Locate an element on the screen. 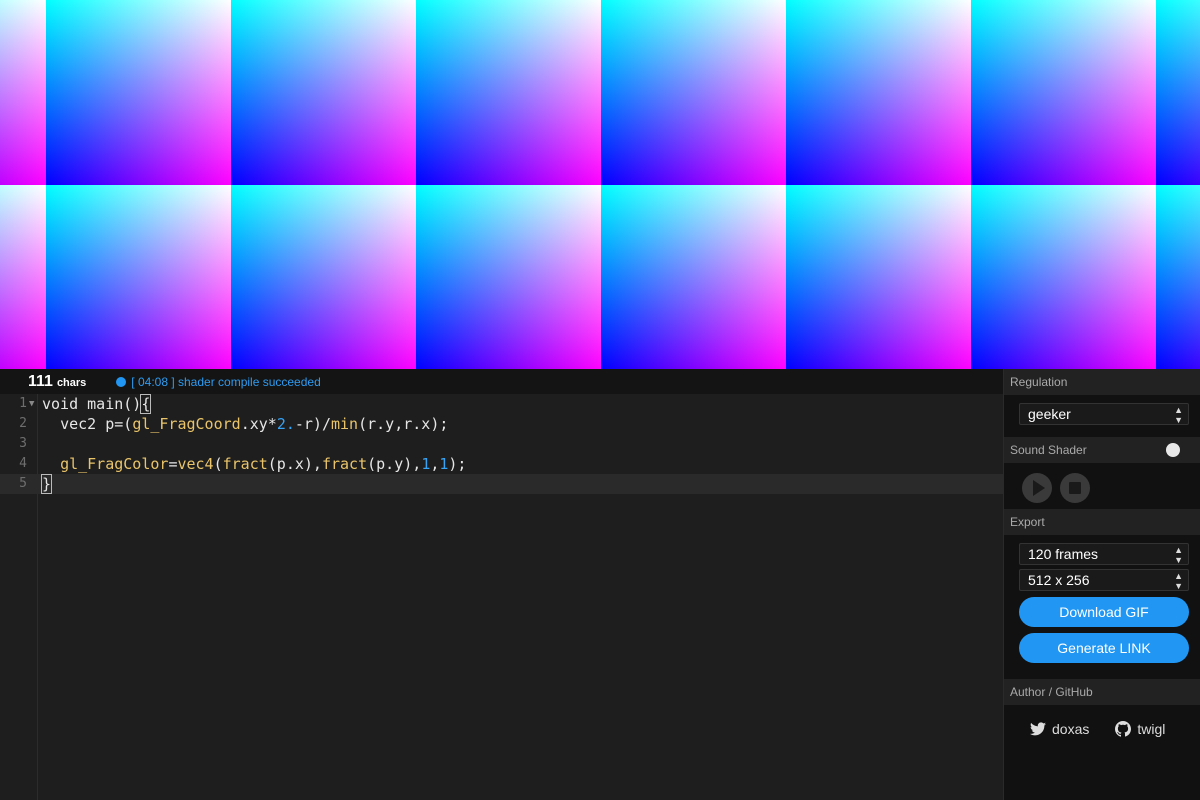 The width and height of the screenshot is (1200, 800). regulation-select: geeker ▲ ▼ is located at coordinates (1104, 414).